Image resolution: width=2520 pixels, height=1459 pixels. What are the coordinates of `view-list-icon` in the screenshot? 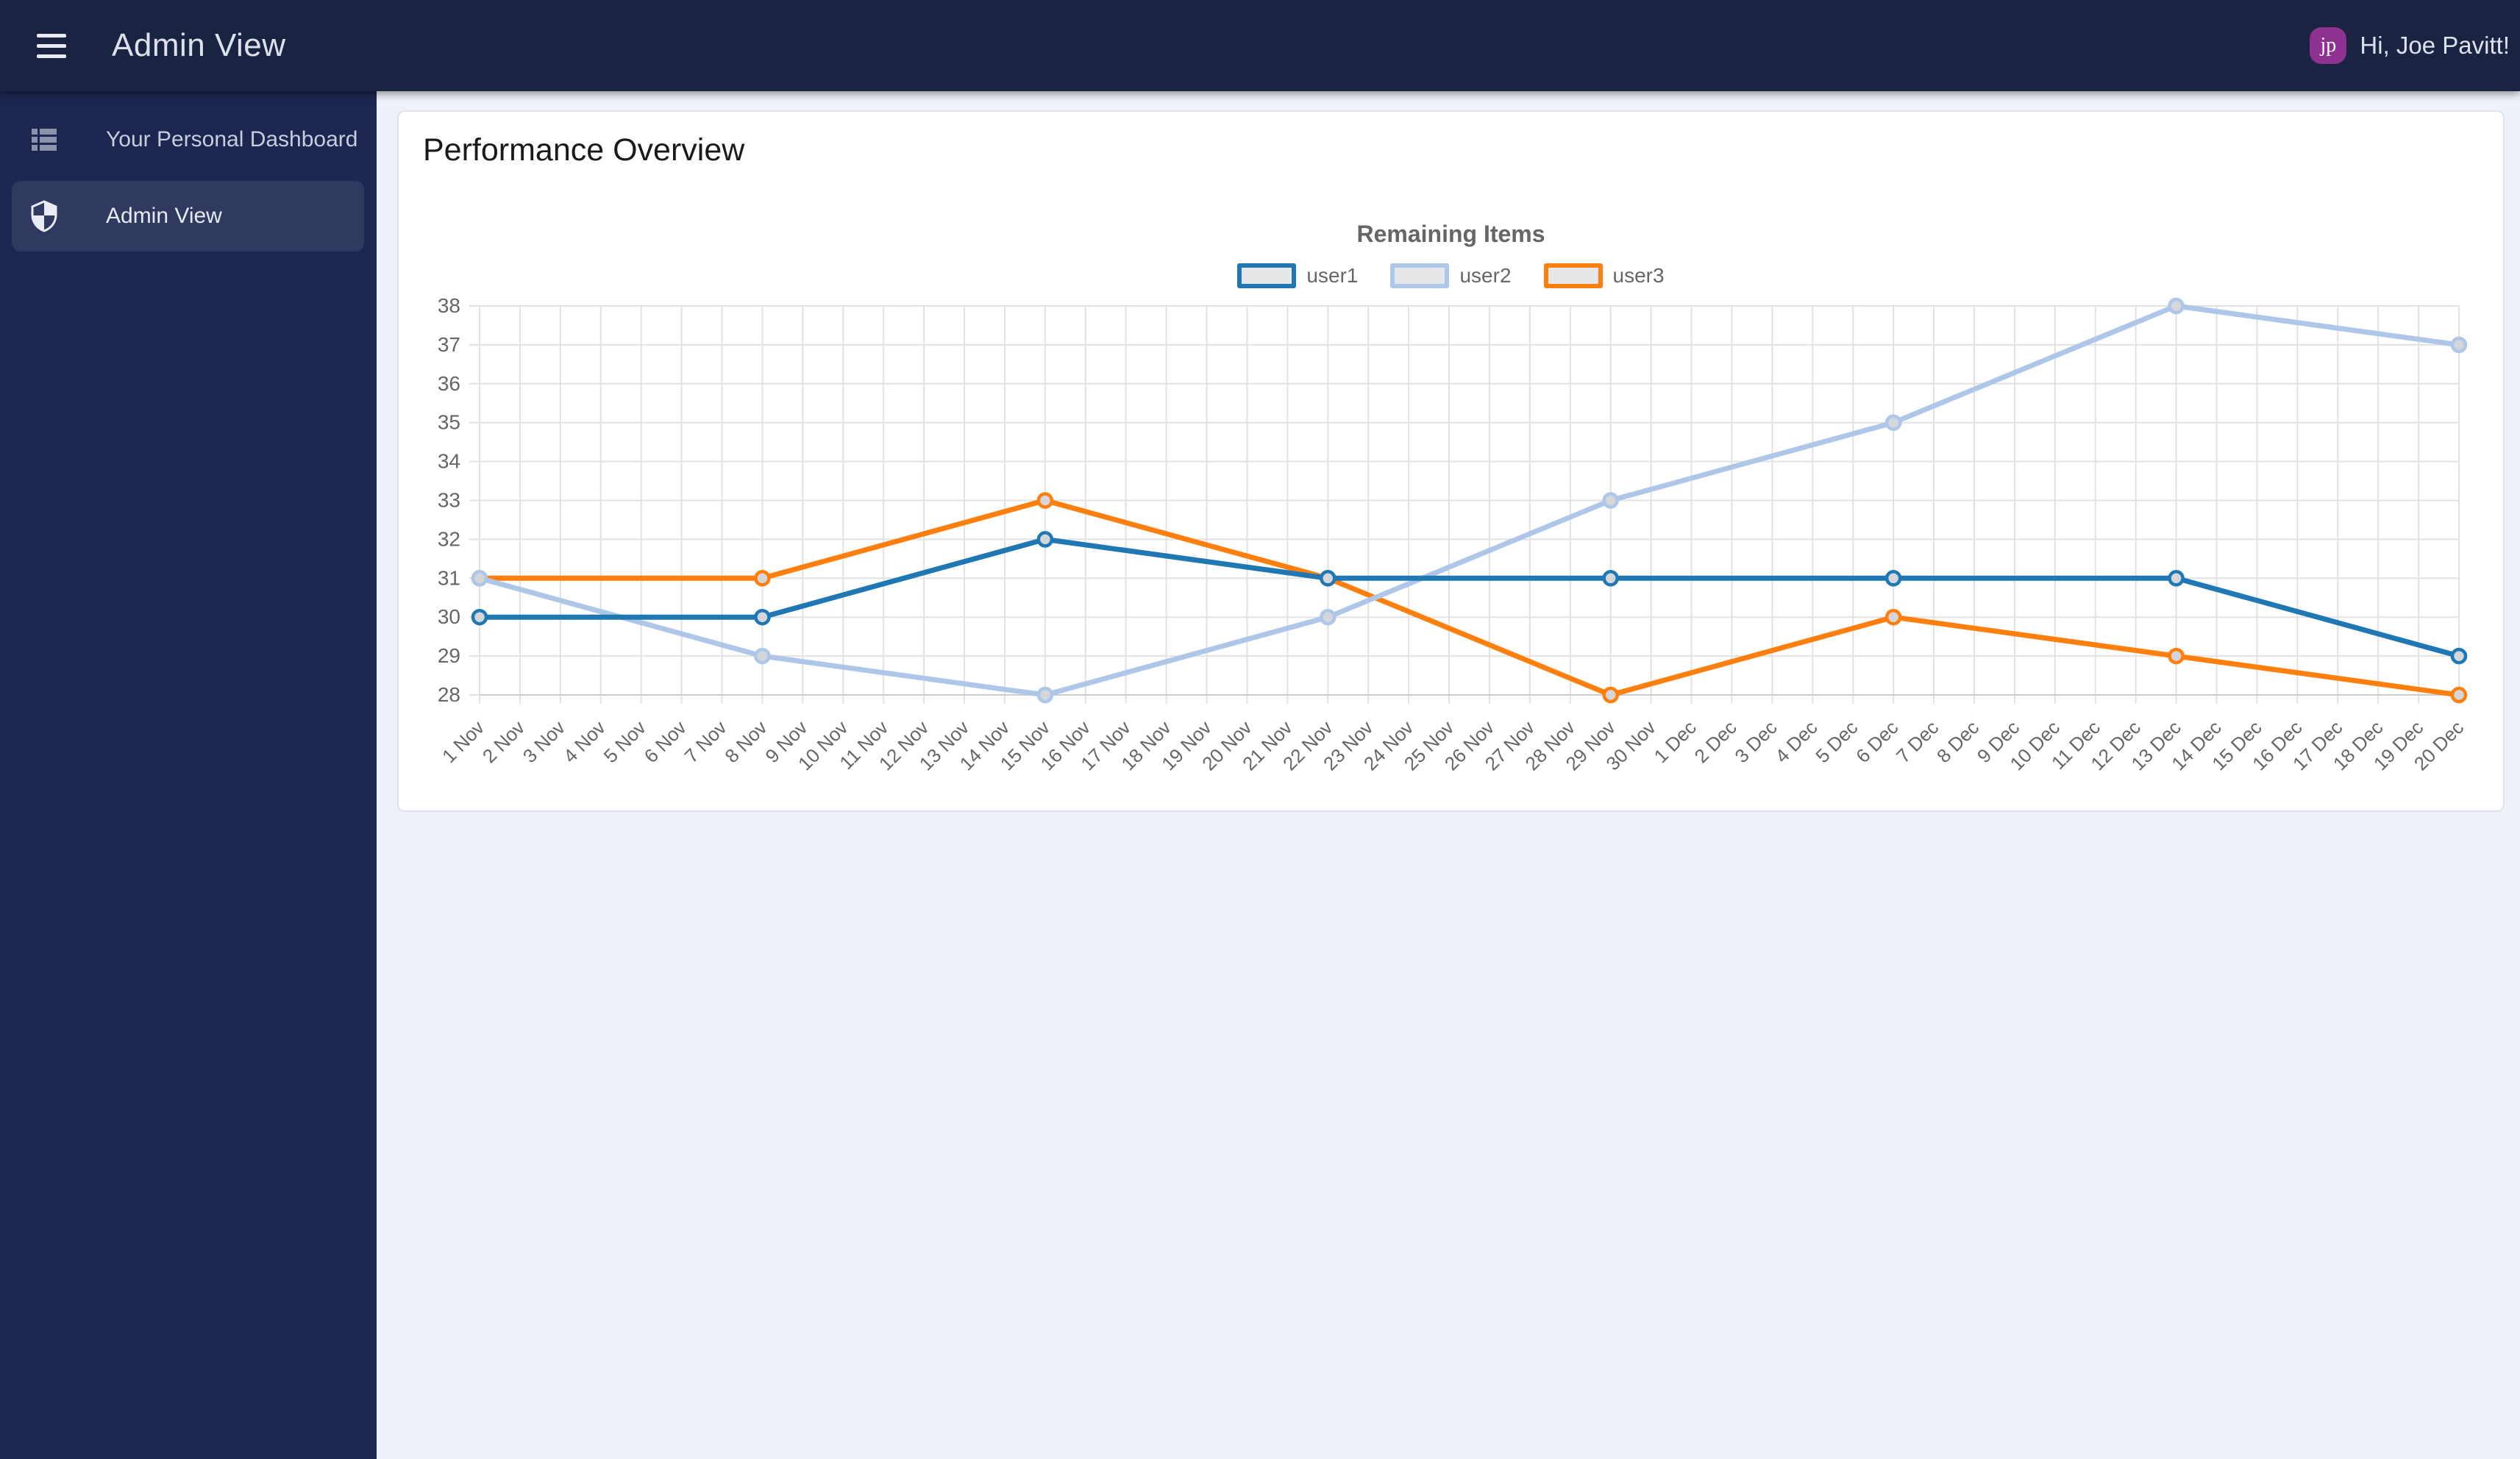 It's located at (44, 140).